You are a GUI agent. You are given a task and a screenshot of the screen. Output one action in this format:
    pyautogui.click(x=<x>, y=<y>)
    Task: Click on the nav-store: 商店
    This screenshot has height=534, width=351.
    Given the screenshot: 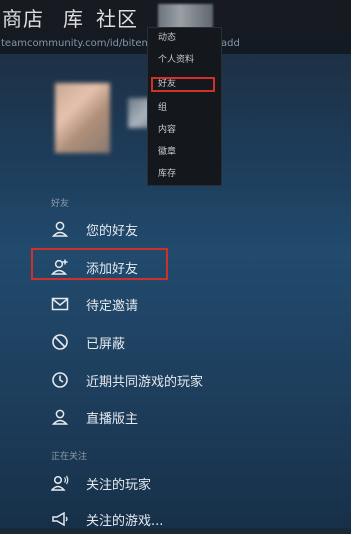 What is the action you would take?
    pyautogui.click(x=23, y=17)
    